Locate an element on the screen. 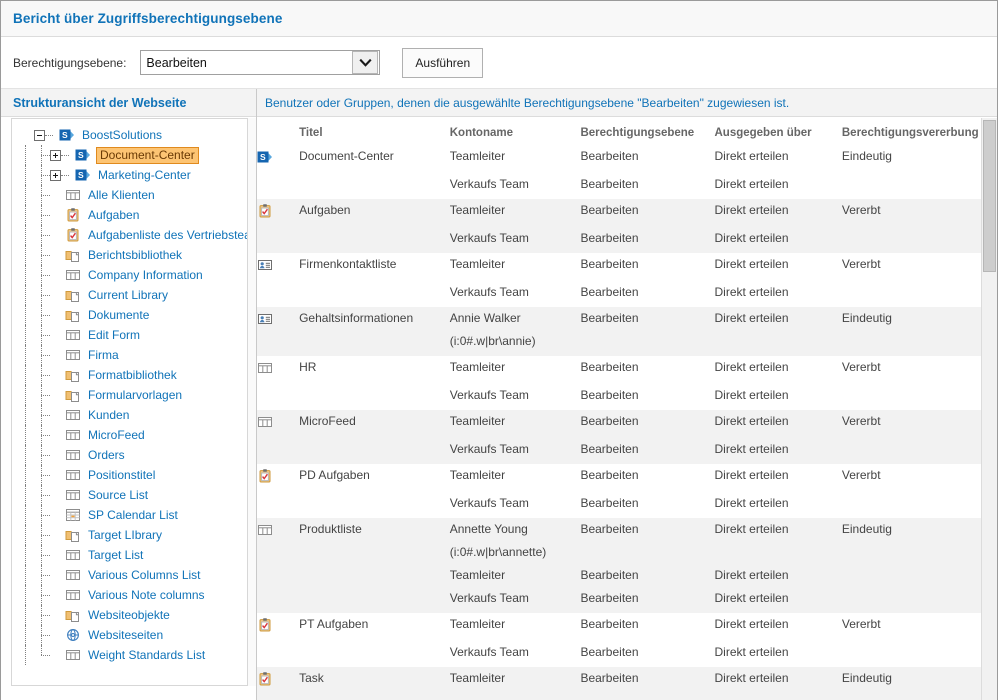 This screenshot has width=998, height=700. tree-node: MicroFeed is located at coordinates (132, 435).